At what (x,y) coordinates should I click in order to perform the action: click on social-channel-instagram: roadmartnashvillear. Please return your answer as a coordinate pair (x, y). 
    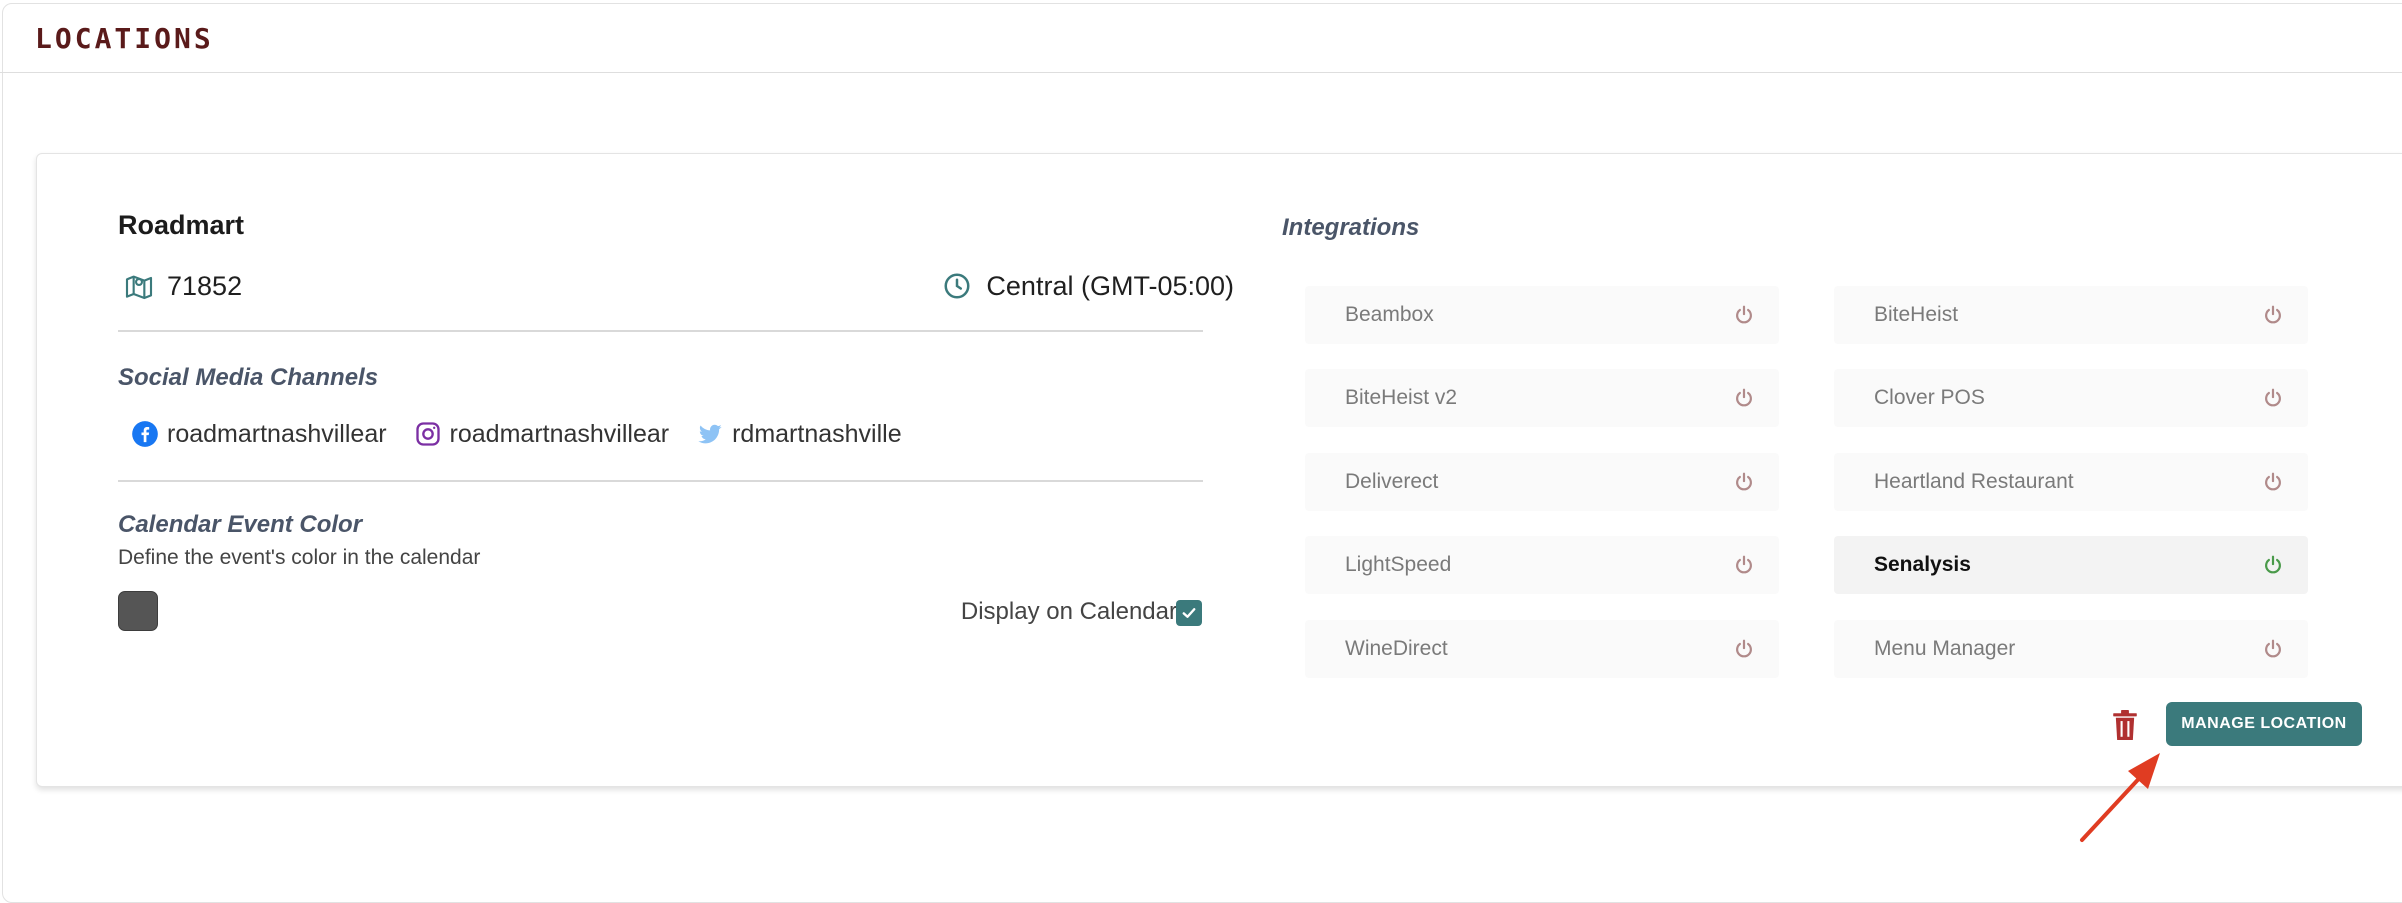
    Looking at the image, I should click on (542, 434).